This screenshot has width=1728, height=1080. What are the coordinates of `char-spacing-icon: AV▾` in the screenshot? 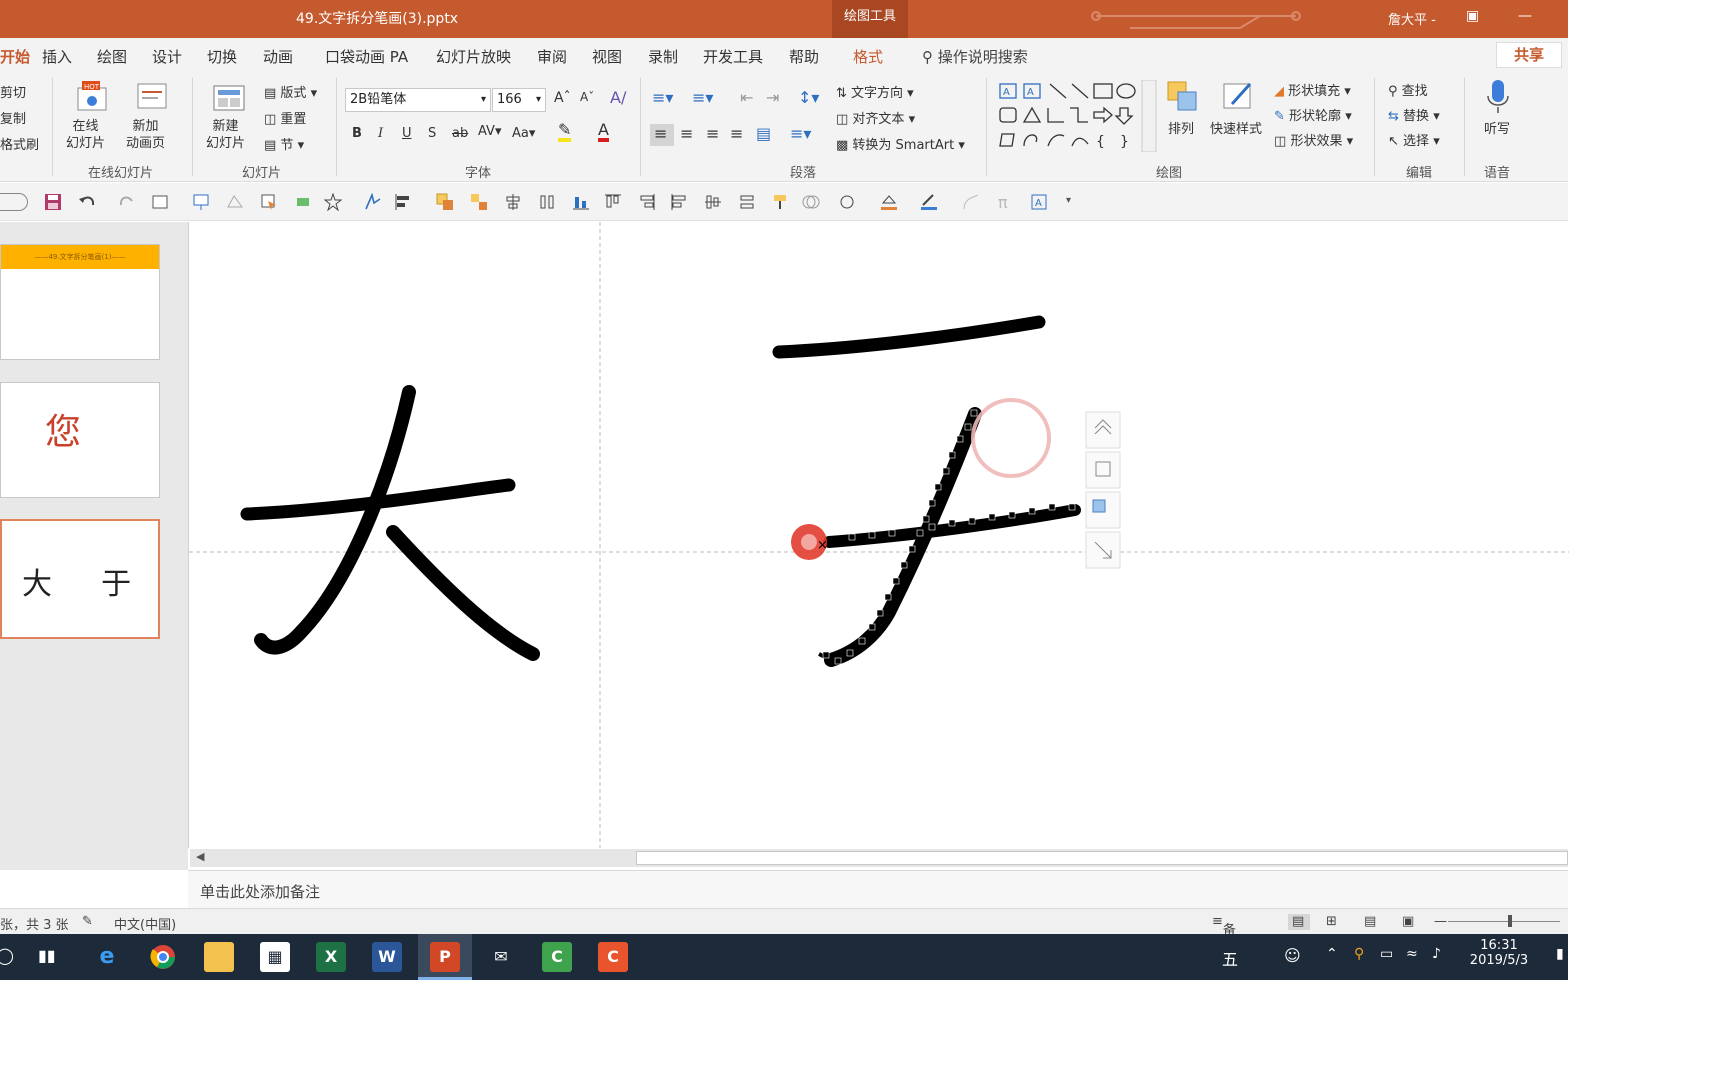 It's located at (489, 131).